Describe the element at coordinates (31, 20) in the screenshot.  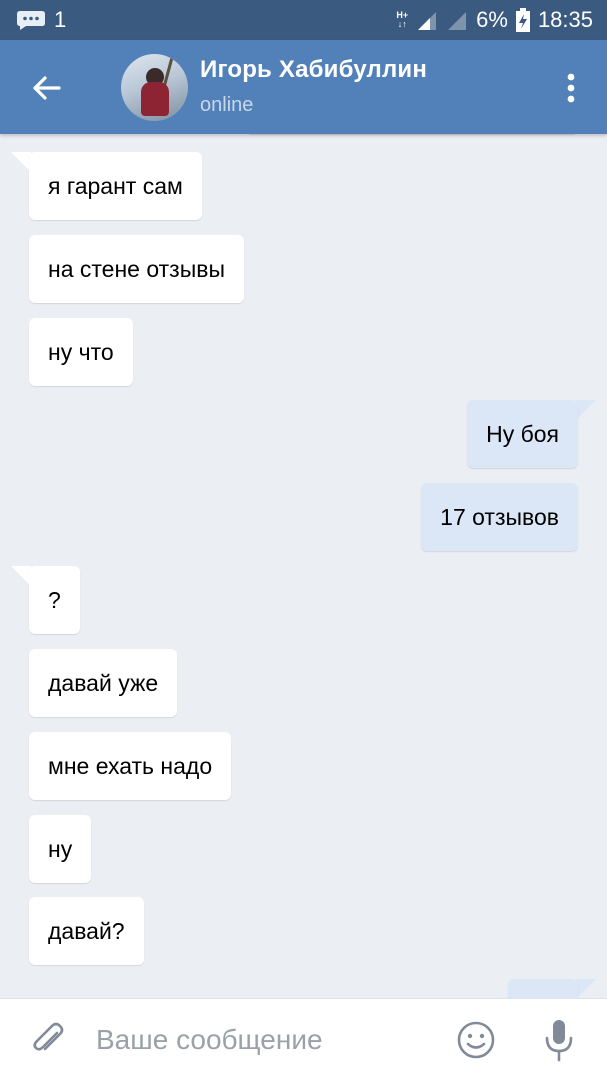
I see `message-icon` at that location.